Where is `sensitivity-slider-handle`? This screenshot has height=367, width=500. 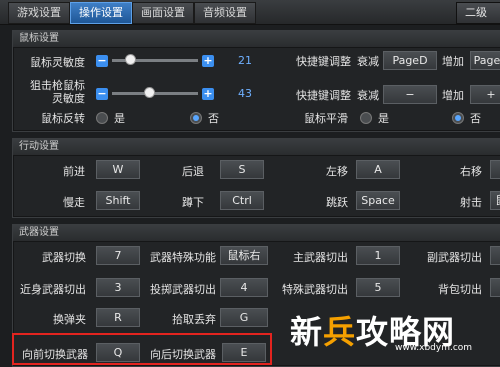 sensitivity-slider-handle is located at coordinates (131, 59).